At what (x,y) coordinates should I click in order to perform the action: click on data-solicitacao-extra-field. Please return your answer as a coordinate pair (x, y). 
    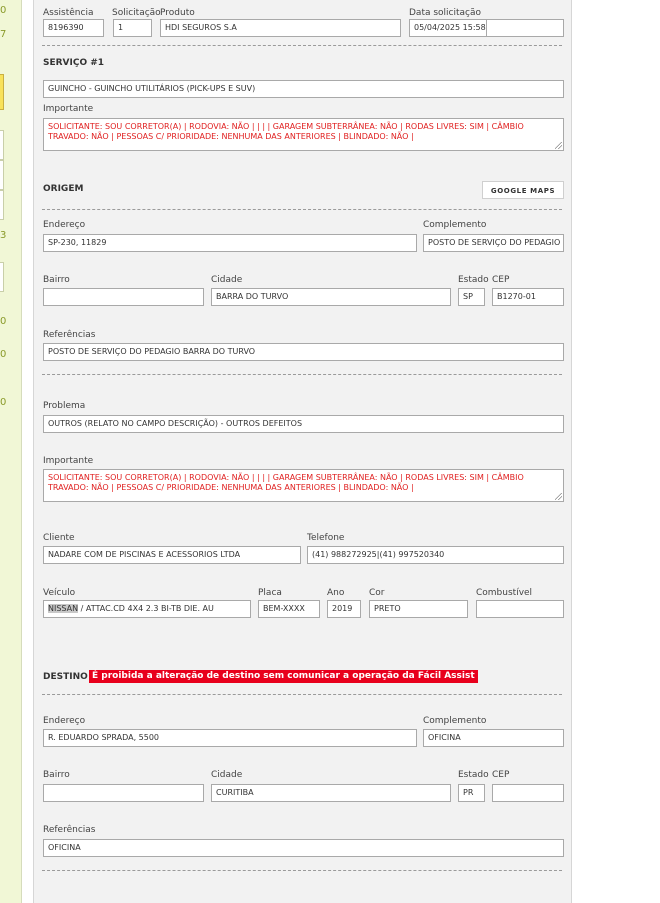
    Looking at the image, I should click on (525, 28).